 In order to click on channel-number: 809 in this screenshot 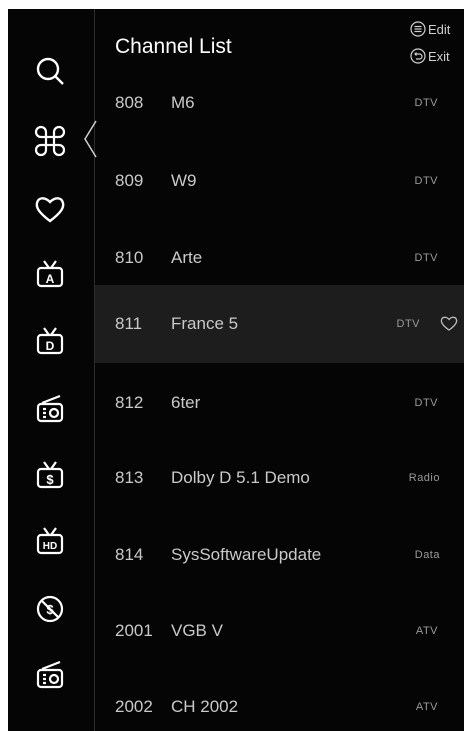, I will do `click(129, 180)`.